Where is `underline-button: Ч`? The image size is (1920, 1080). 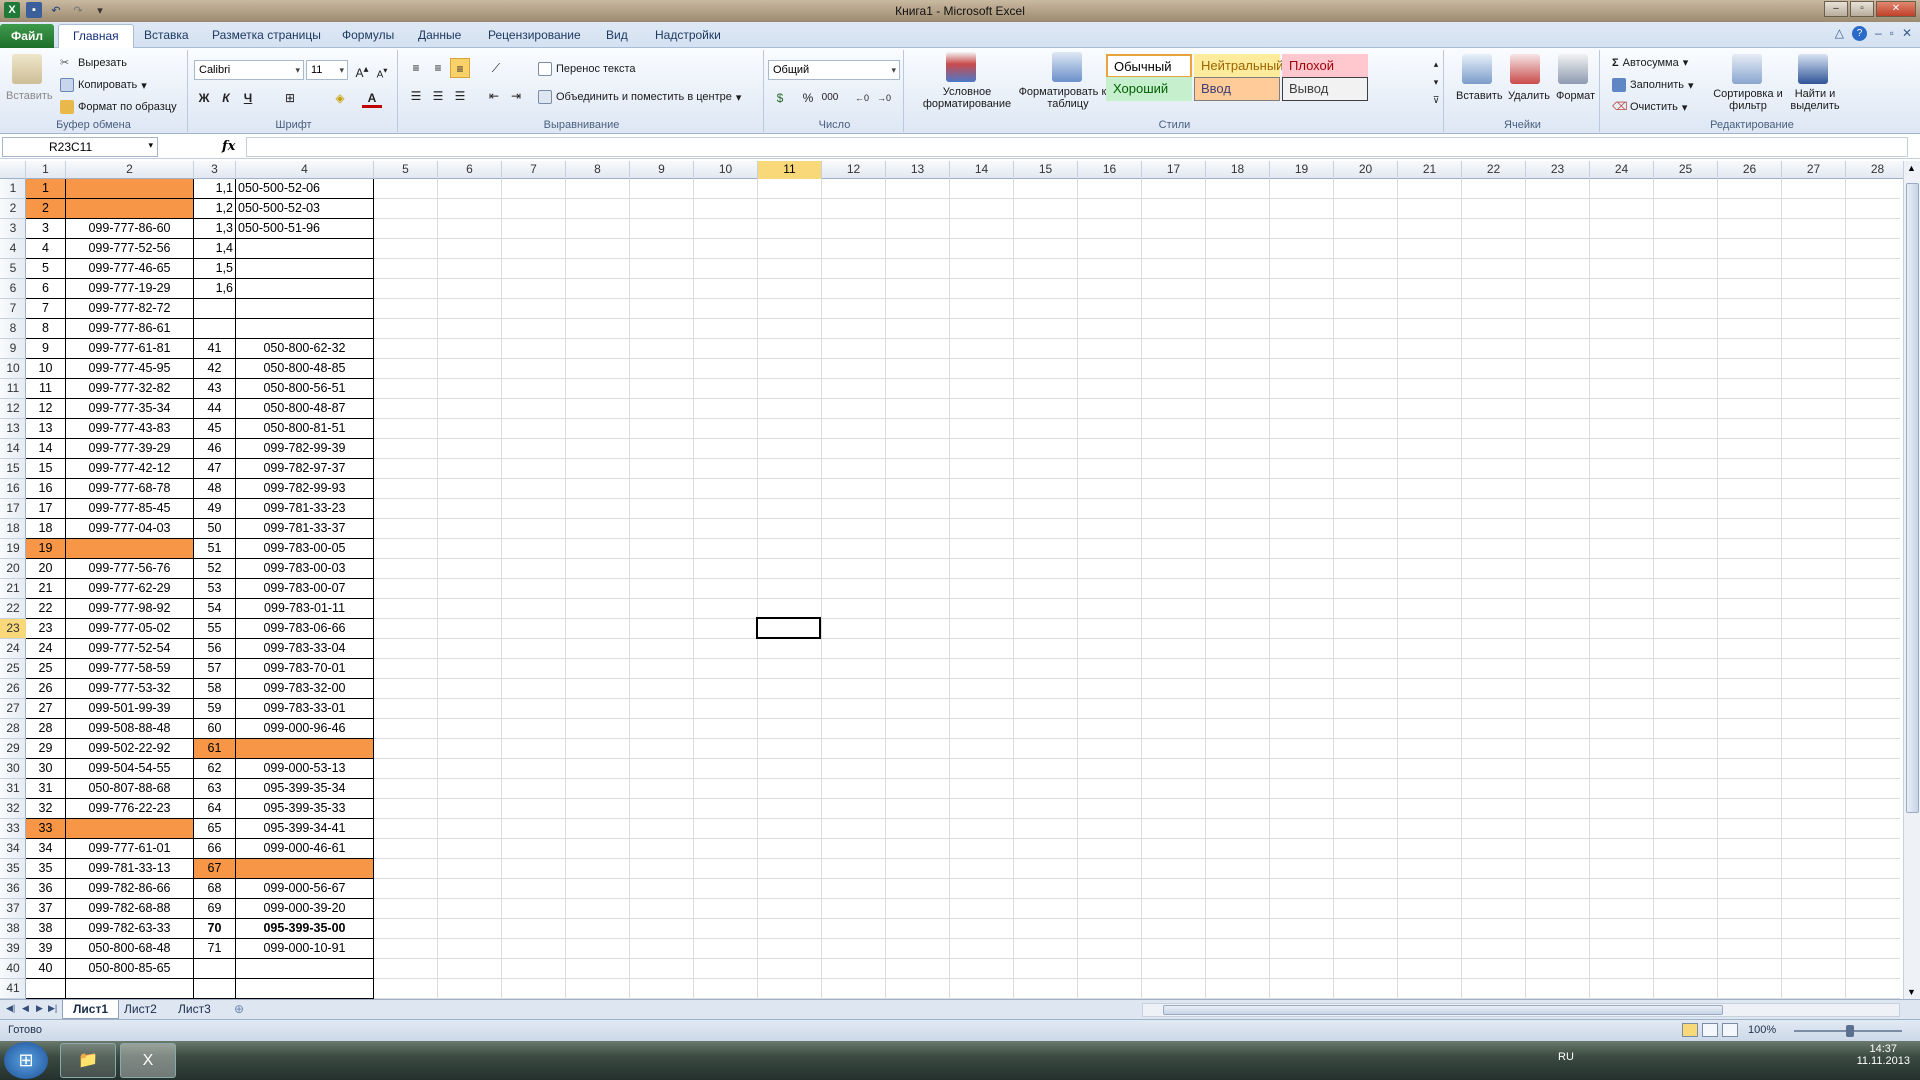
underline-button: Ч is located at coordinates (248, 98).